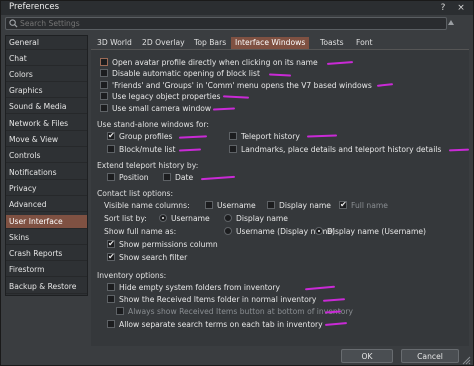 The image size is (474, 366). What do you see at coordinates (163, 218) in the screenshot?
I see `sort-username-radio` at bounding box center [163, 218].